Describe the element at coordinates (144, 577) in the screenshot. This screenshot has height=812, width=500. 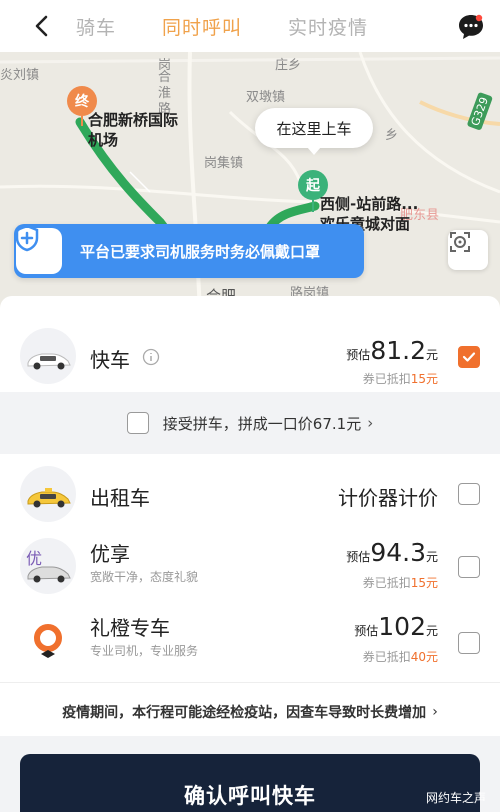
I see `youxiang-sub: 宽敞干净，态度礼貌` at that location.